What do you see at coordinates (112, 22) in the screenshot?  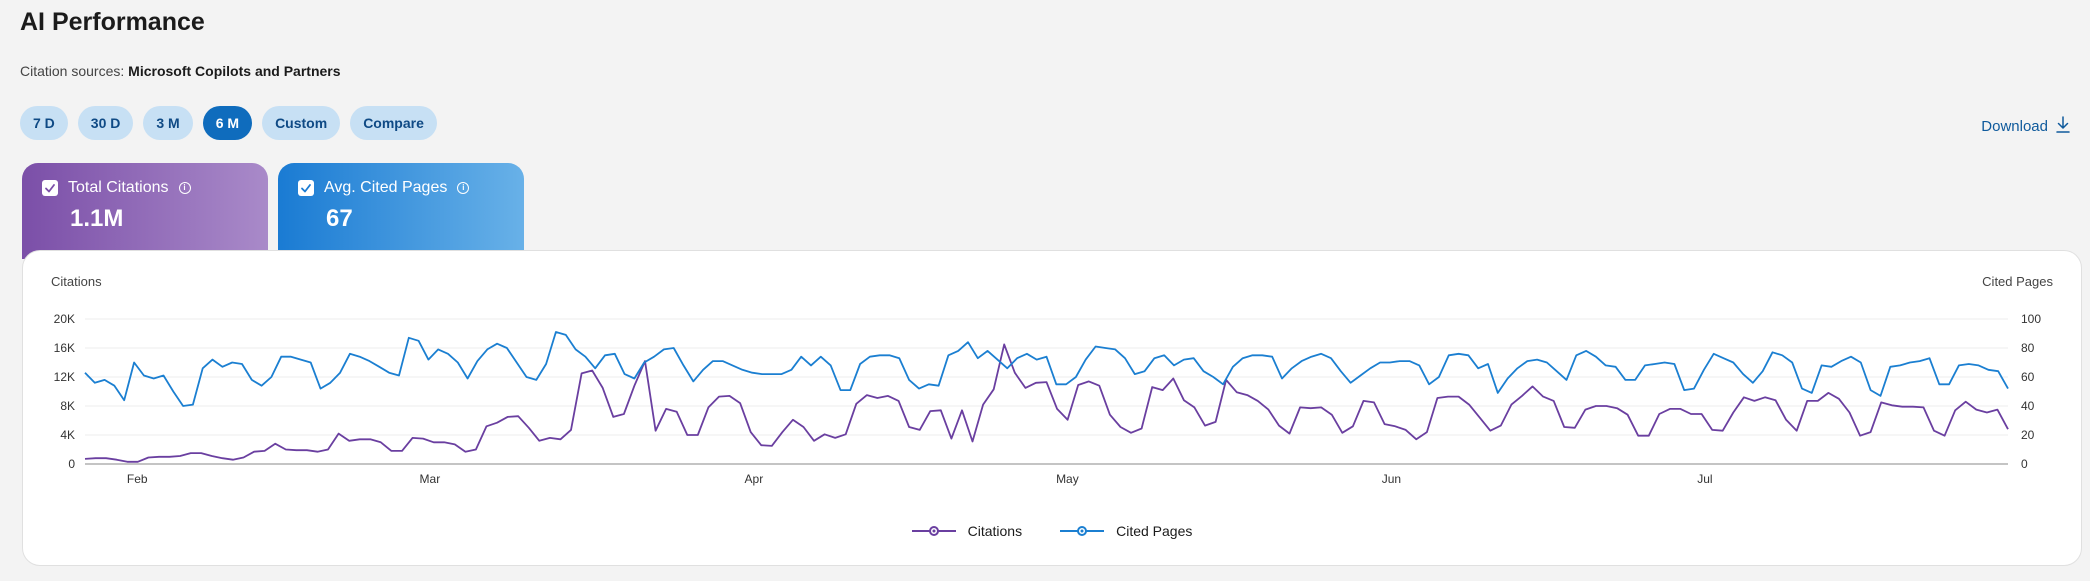 I see `page-title: AI Performance` at bounding box center [112, 22].